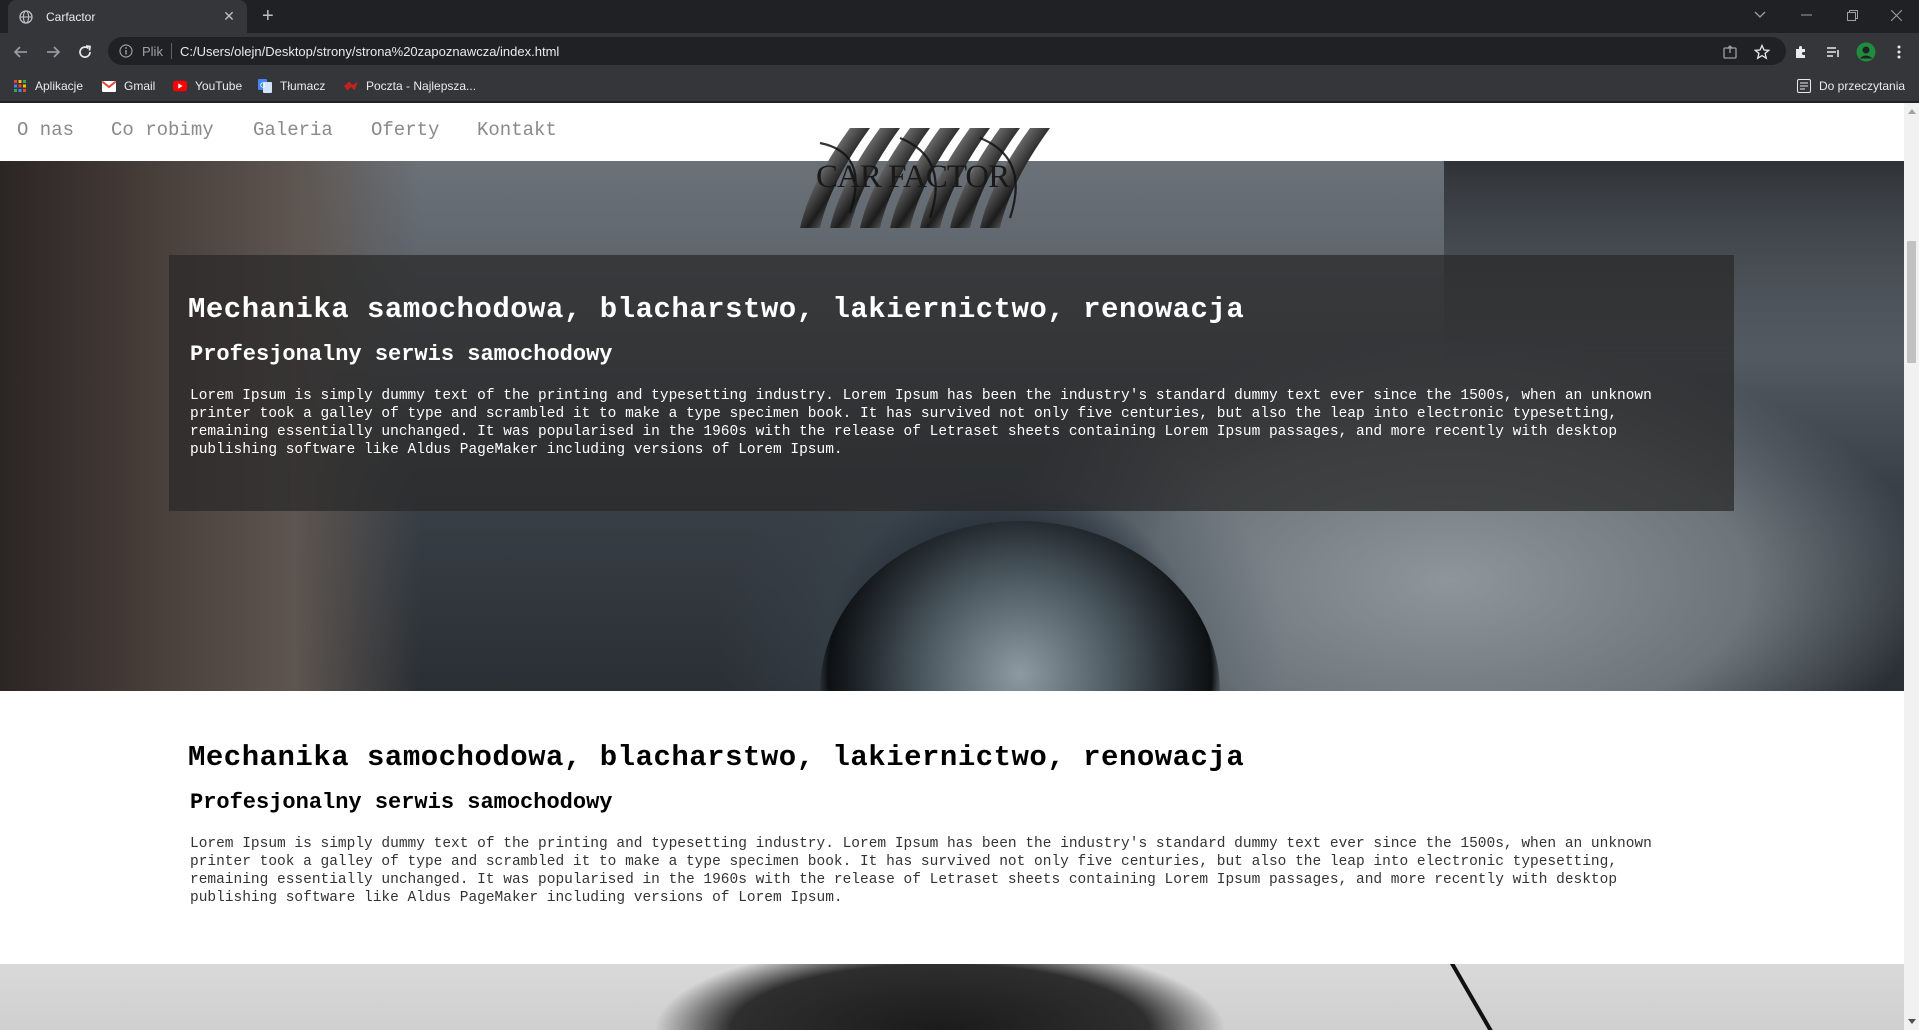 This screenshot has height=1030, width=1919. Describe the element at coordinates (162, 130) in the screenshot. I see `nav-link-co-robimy: Co robimy` at that location.